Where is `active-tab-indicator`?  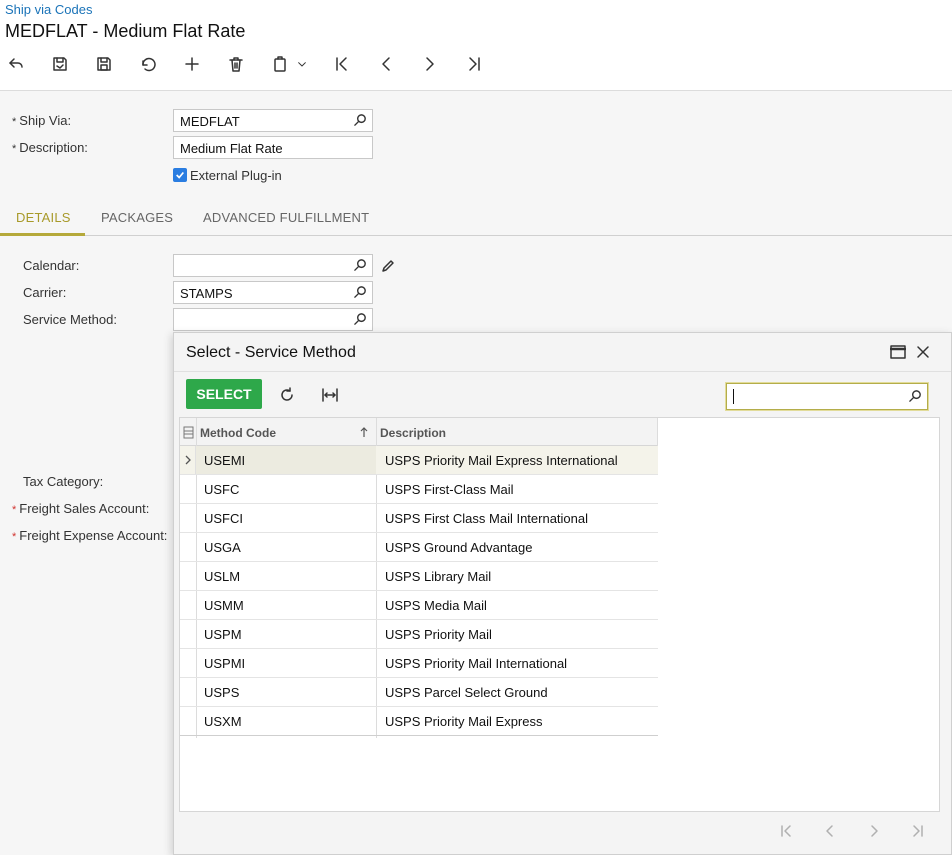 active-tab-indicator is located at coordinates (42, 234).